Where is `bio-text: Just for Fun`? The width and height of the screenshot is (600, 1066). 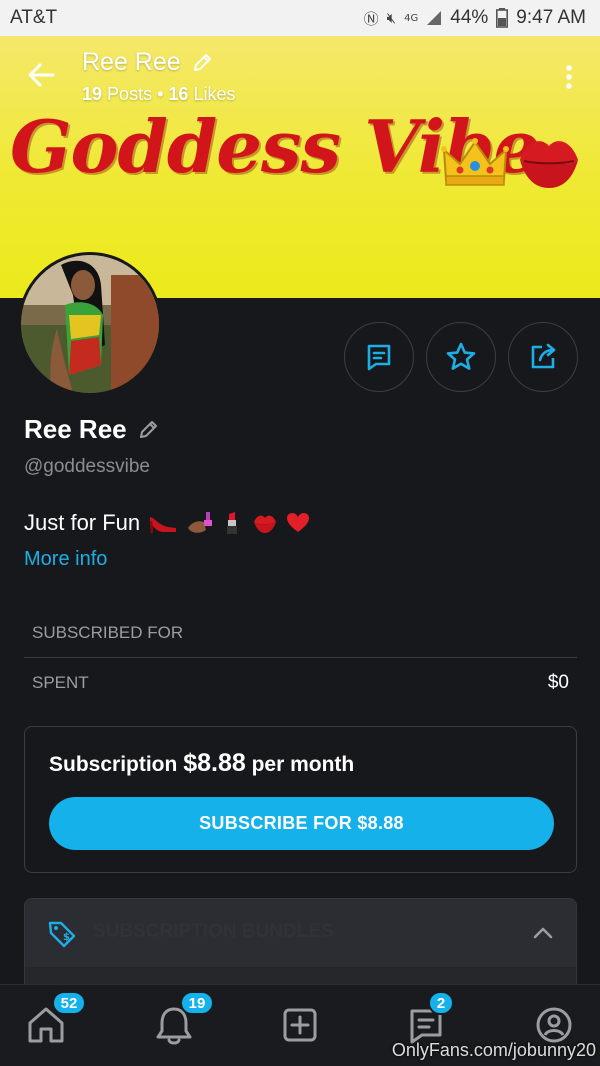 bio-text: Just for Fun is located at coordinates (82, 522).